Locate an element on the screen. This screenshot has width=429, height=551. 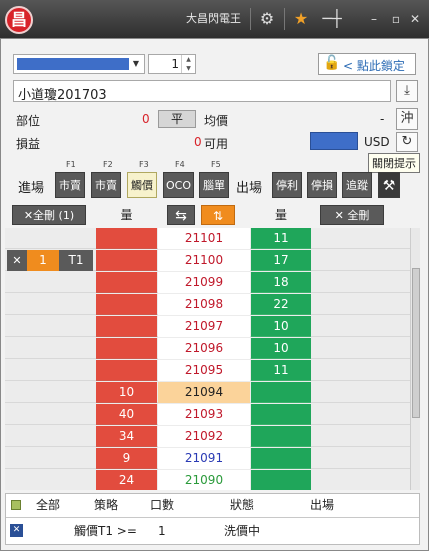
bid-qty-cell: 40 is located at coordinates (126, 414).